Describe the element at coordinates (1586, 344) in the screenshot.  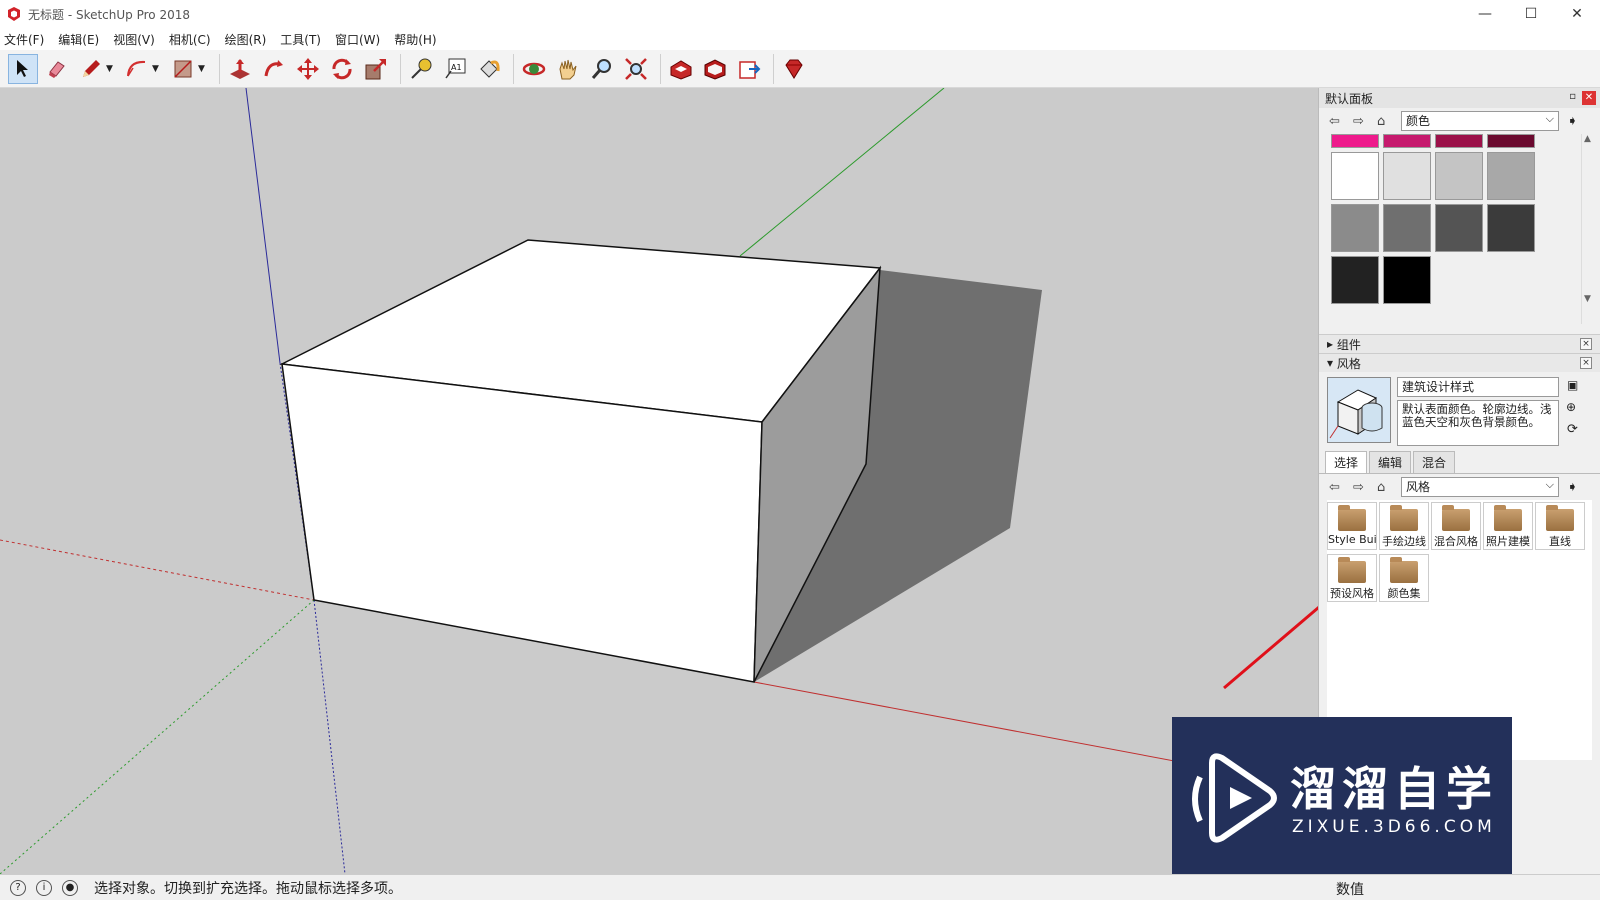
I see `components-close-button: ×` at that location.